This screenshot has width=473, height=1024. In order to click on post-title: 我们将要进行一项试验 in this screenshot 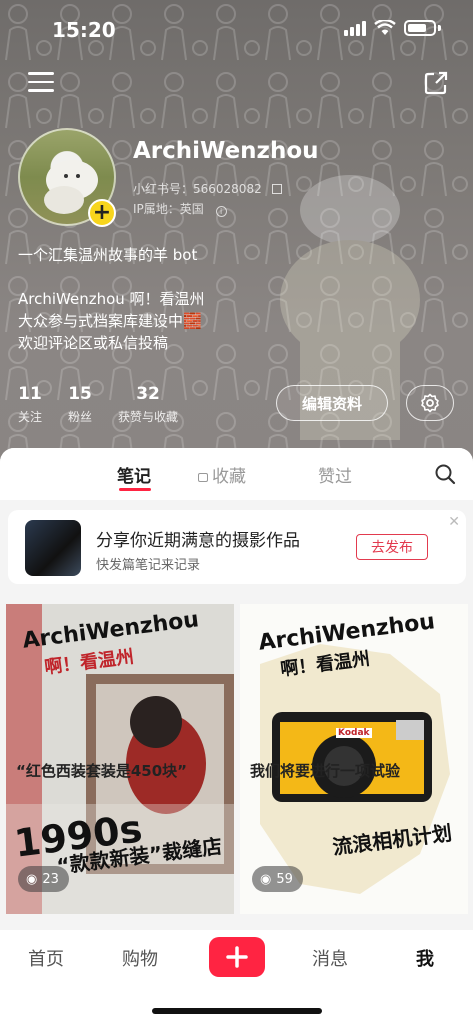, I will do `click(361, 770)`.